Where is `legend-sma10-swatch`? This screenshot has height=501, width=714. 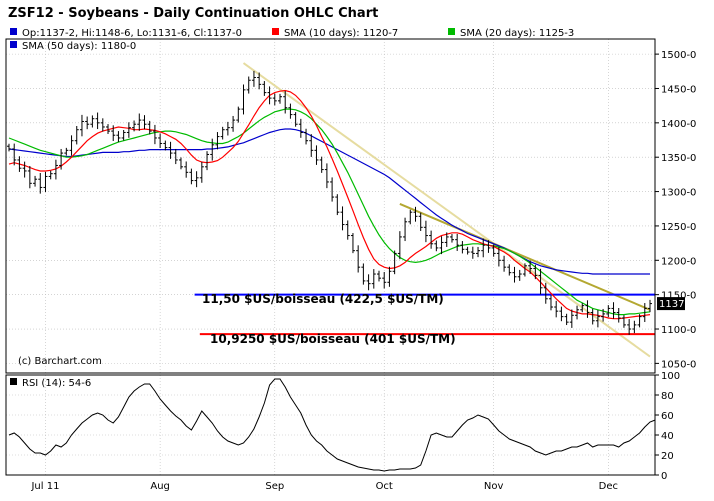
legend-sma10-swatch is located at coordinates (275, 31).